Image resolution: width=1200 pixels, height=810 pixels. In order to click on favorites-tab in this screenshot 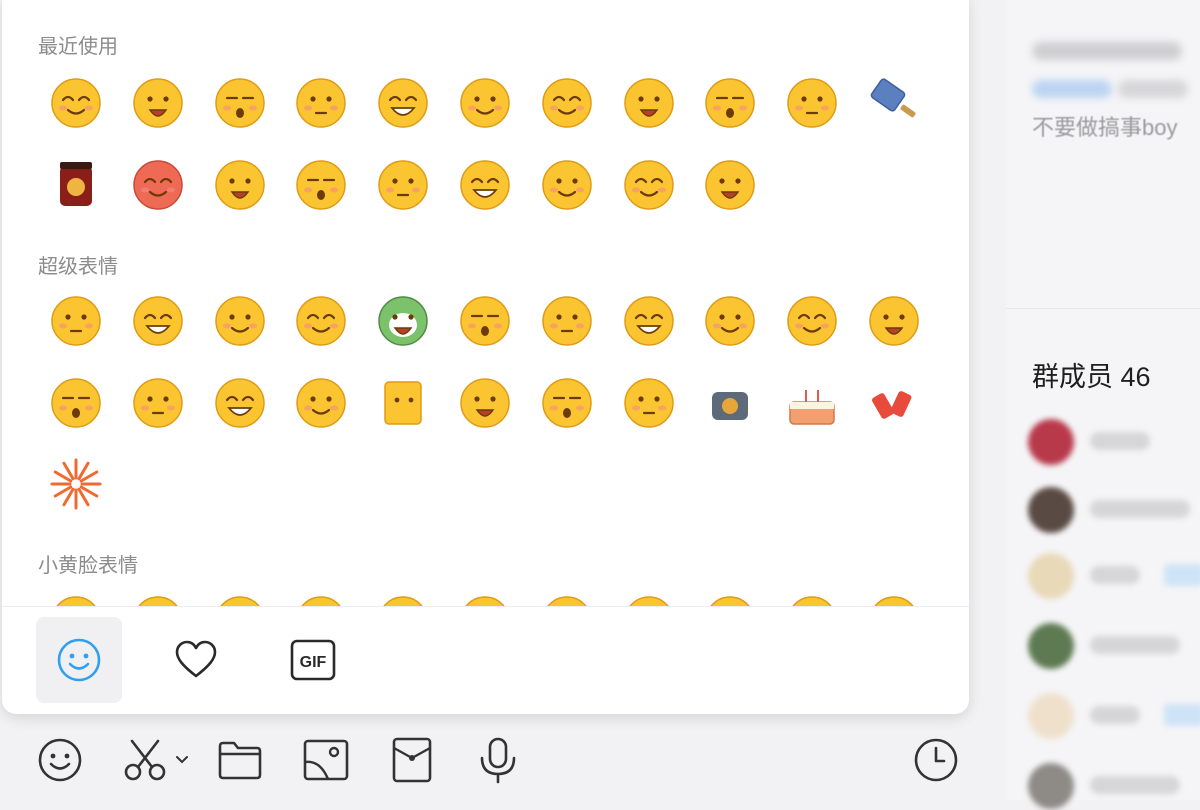, I will do `click(196, 660)`.